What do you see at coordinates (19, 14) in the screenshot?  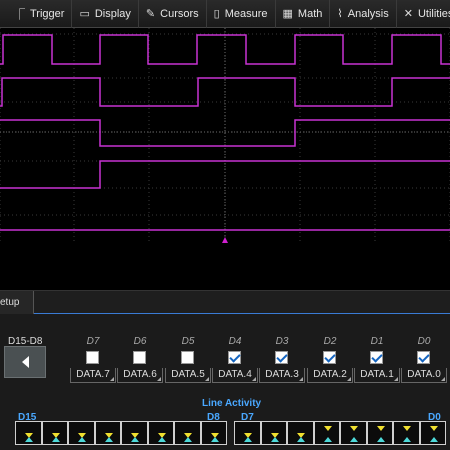 I see `trigger-icon: ⎾` at bounding box center [19, 14].